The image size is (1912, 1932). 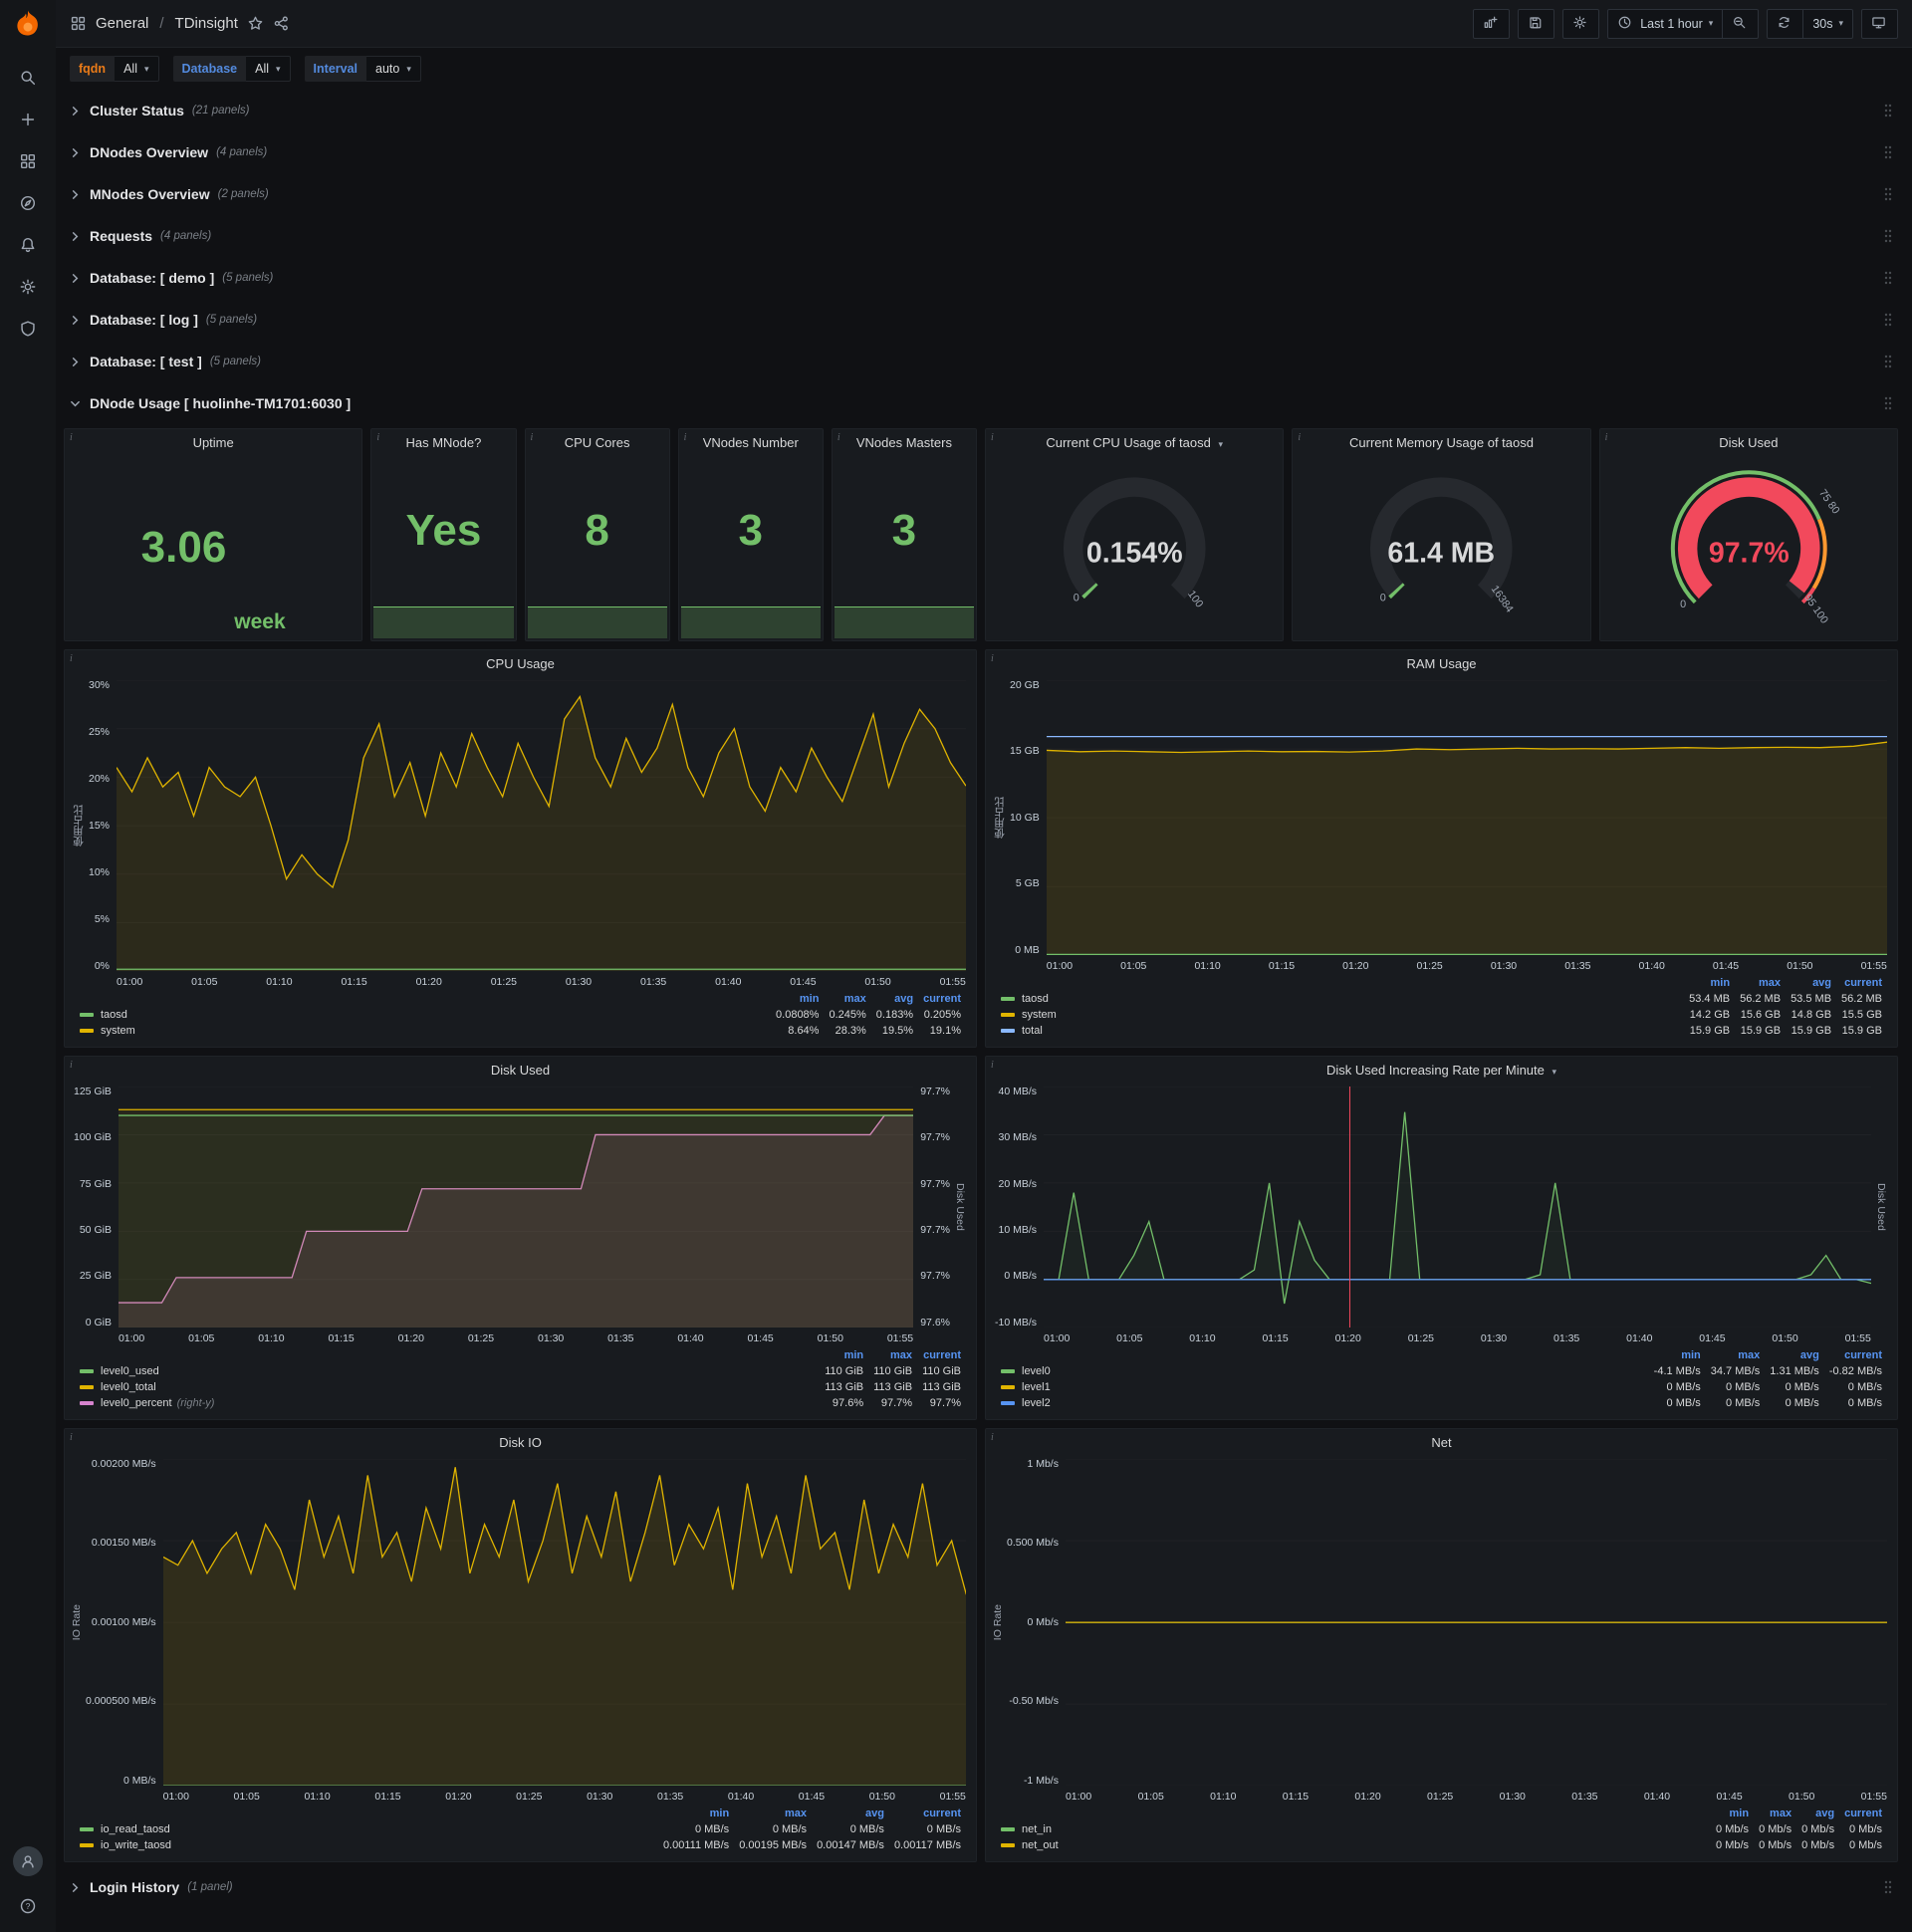 I want to click on tv-mode-button, so click(x=1879, y=24).